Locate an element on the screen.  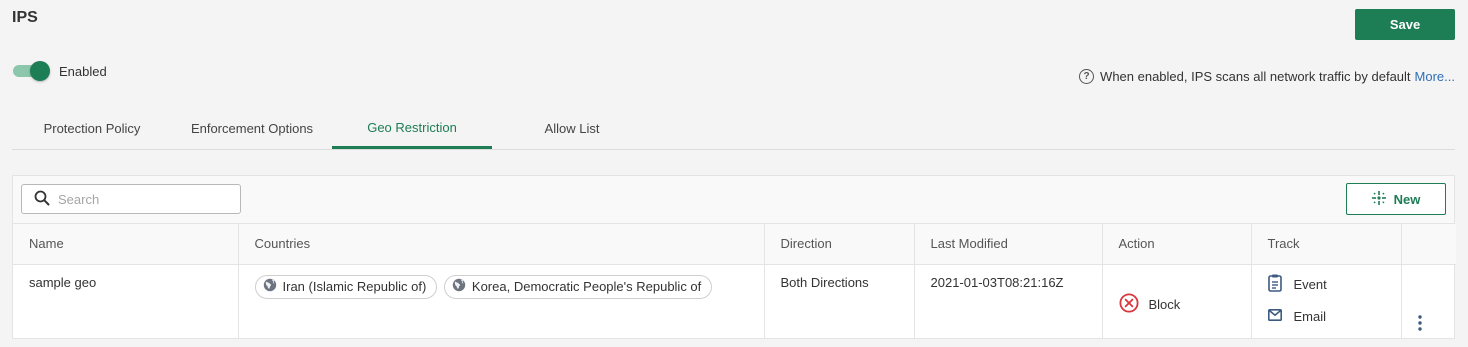
search-box is located at coordinates (131, 199).